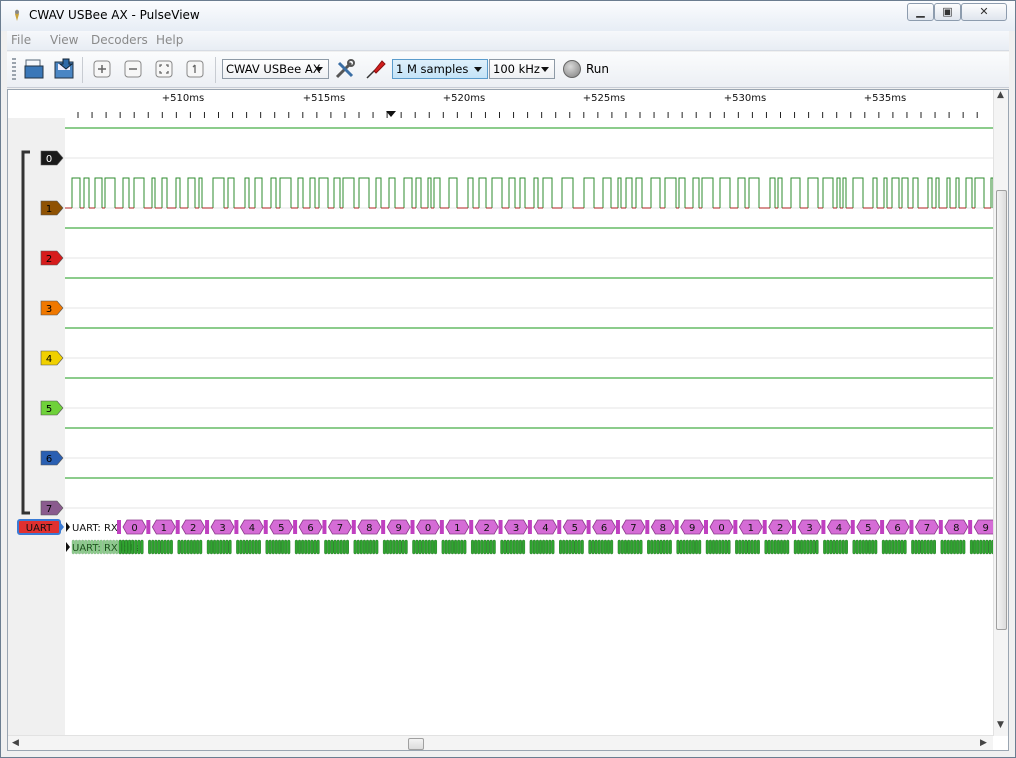  I want to click on decoder-value-text: 3, so click(516, 528).